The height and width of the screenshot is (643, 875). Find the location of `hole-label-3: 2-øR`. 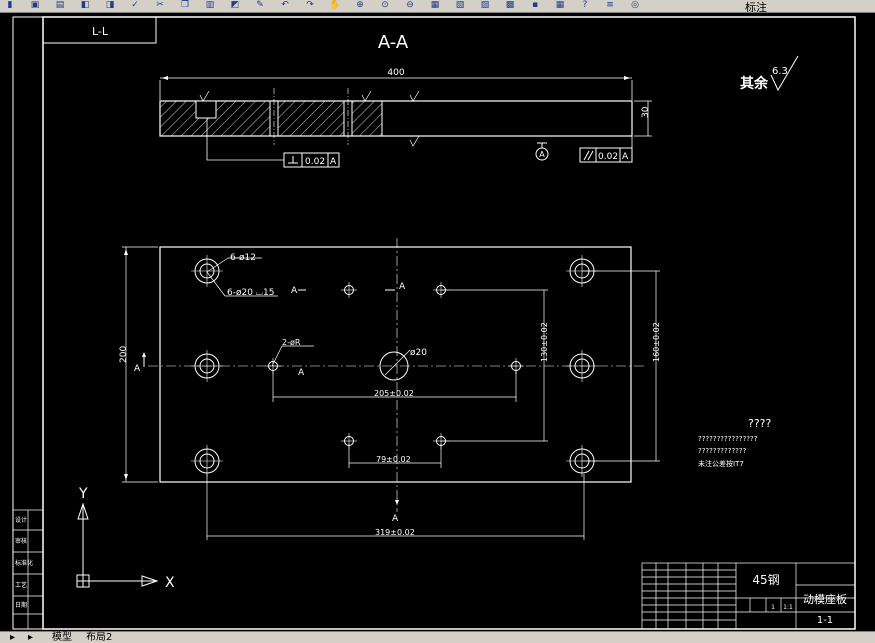

hole-label-3: 2-øR is located at coordinates (291, 342).